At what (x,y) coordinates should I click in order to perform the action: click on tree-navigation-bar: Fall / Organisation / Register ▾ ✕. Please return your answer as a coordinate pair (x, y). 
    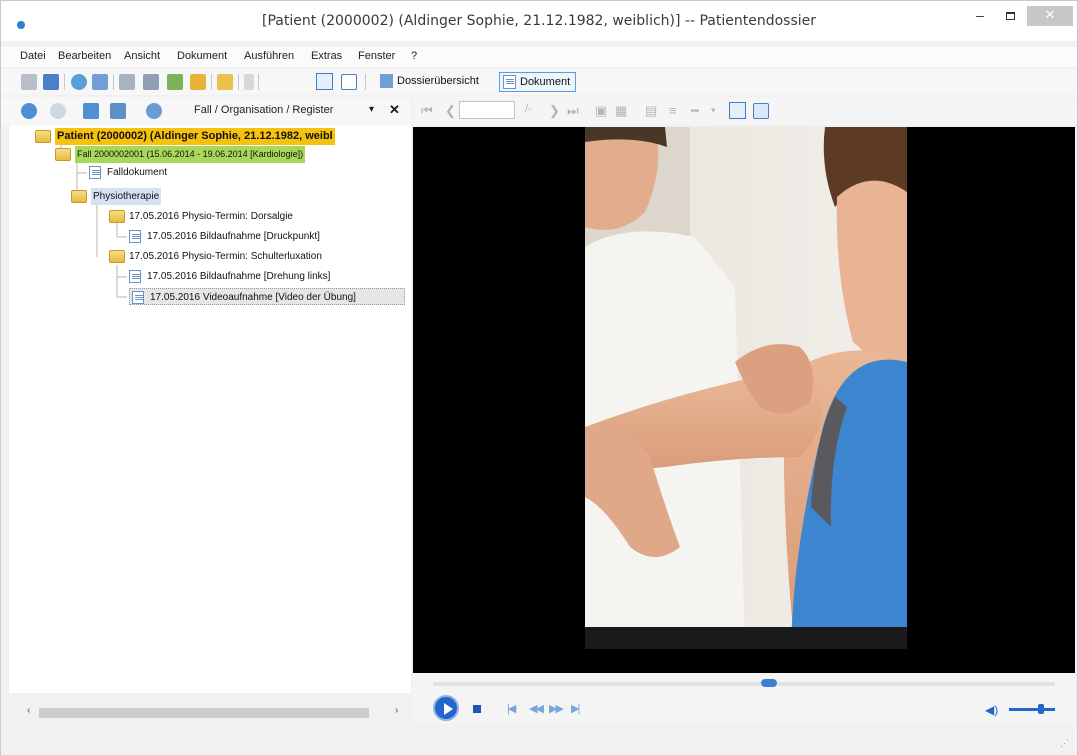
    Looking at the image, I should click on (206, 111).